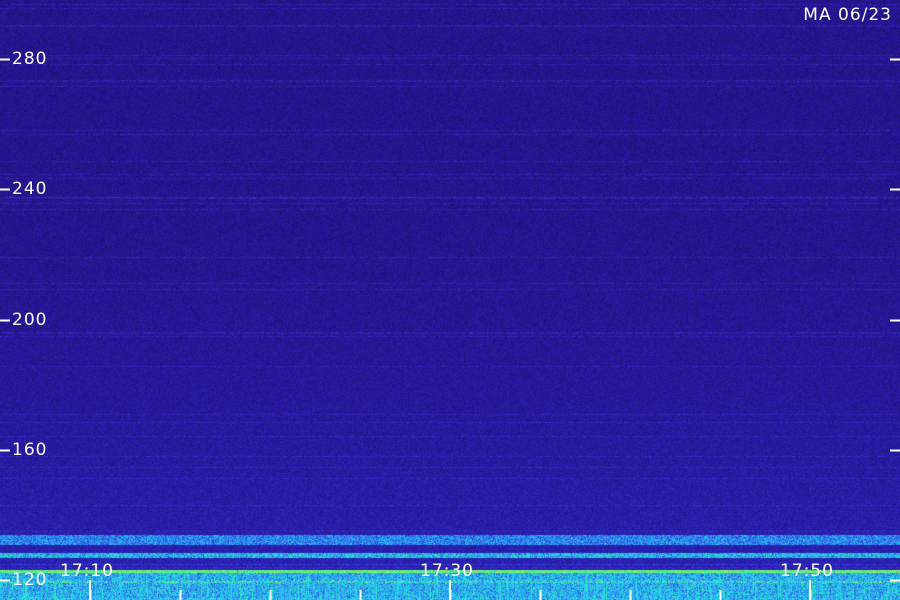  What do you see at coordinates (807, 571) in the screenshot?
I see `x-tick-label-17:50: 17:50` at bounding box center [807, 571].